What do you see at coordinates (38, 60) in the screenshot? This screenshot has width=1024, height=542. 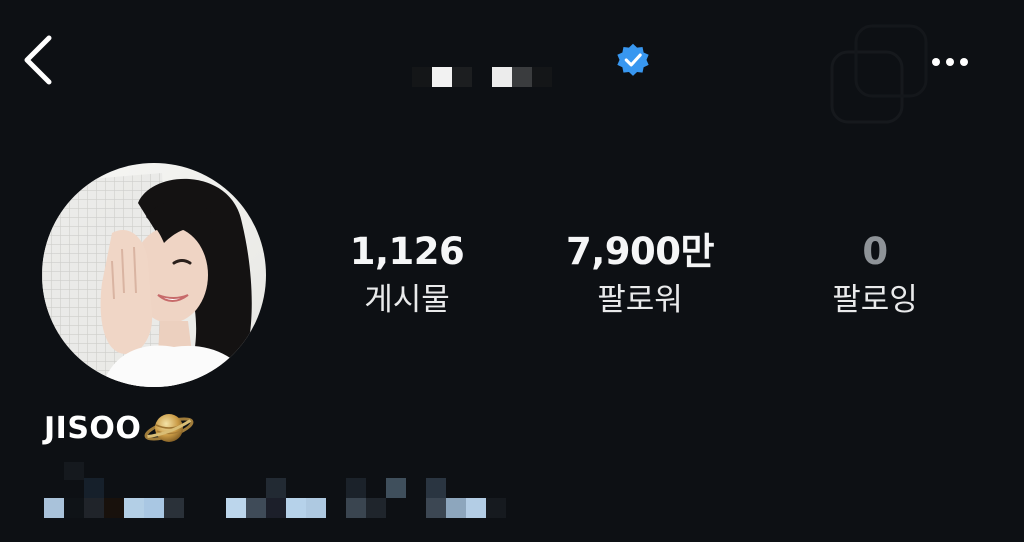 I see `chevron-left-icon` at bounding box center [38, 60].